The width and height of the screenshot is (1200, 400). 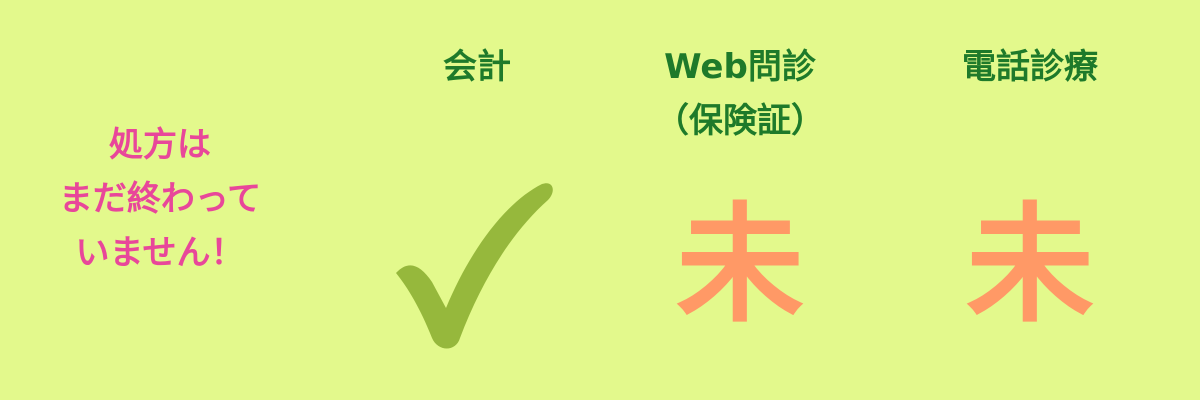 I want to click on column-header-web-questionnaire: Web問診 （保険証）, so click(x=740, y=94).